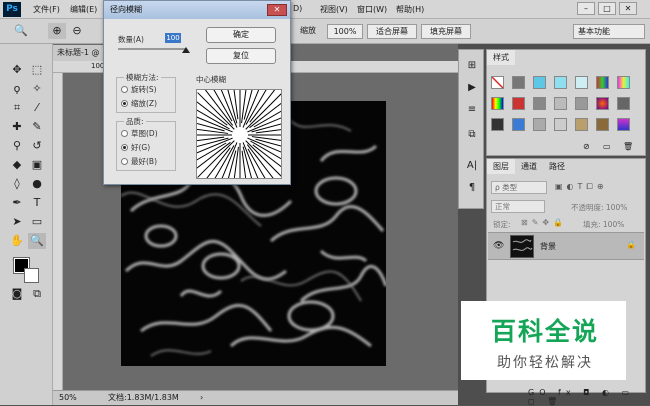  What do you see at coordinates (17, 89) in the screenshot?
I see `lasso-tool-icon: ϙ` at bounding box center [17, 89].